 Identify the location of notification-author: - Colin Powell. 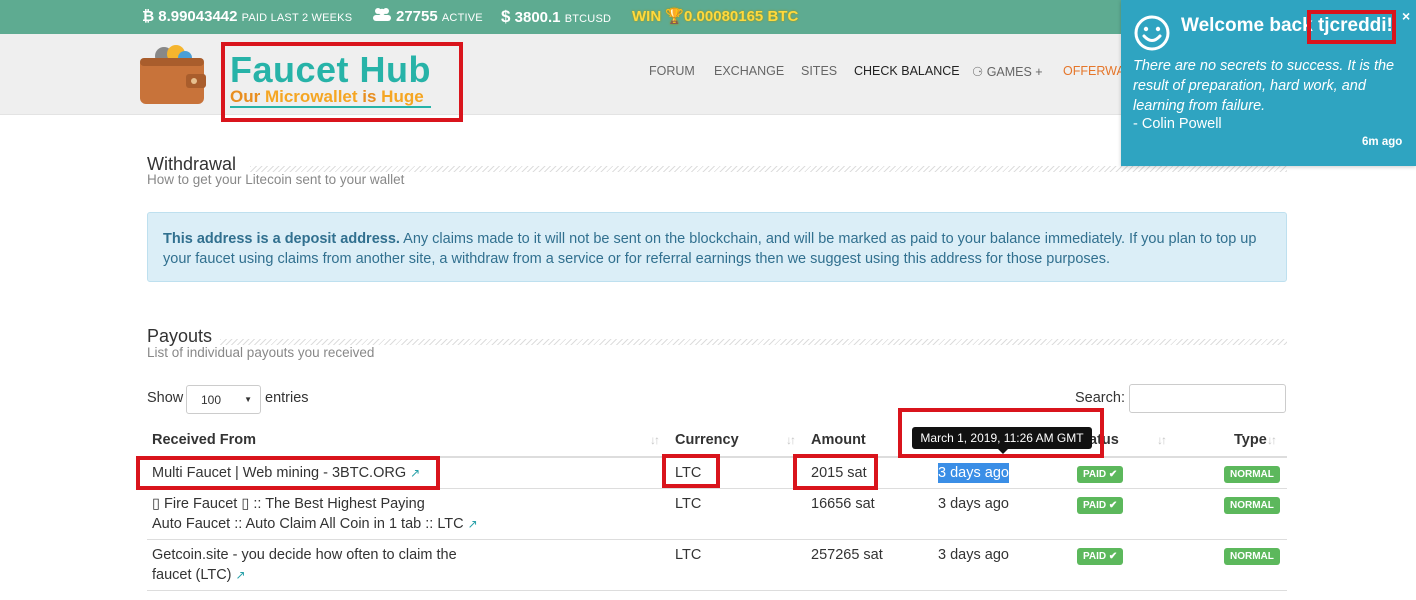
(1177, 124).